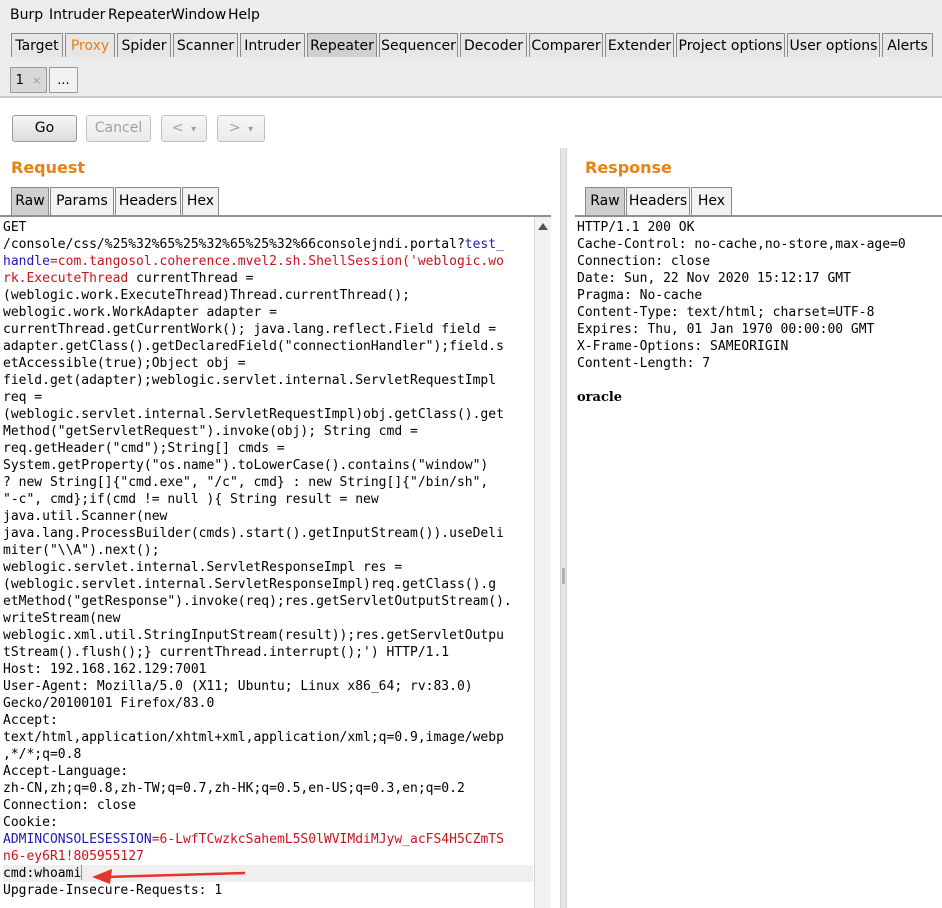 The height and width of the screenshot is (908, 942). I want to click on request-text: ,*/*;q=0.8, so click(42, 754).